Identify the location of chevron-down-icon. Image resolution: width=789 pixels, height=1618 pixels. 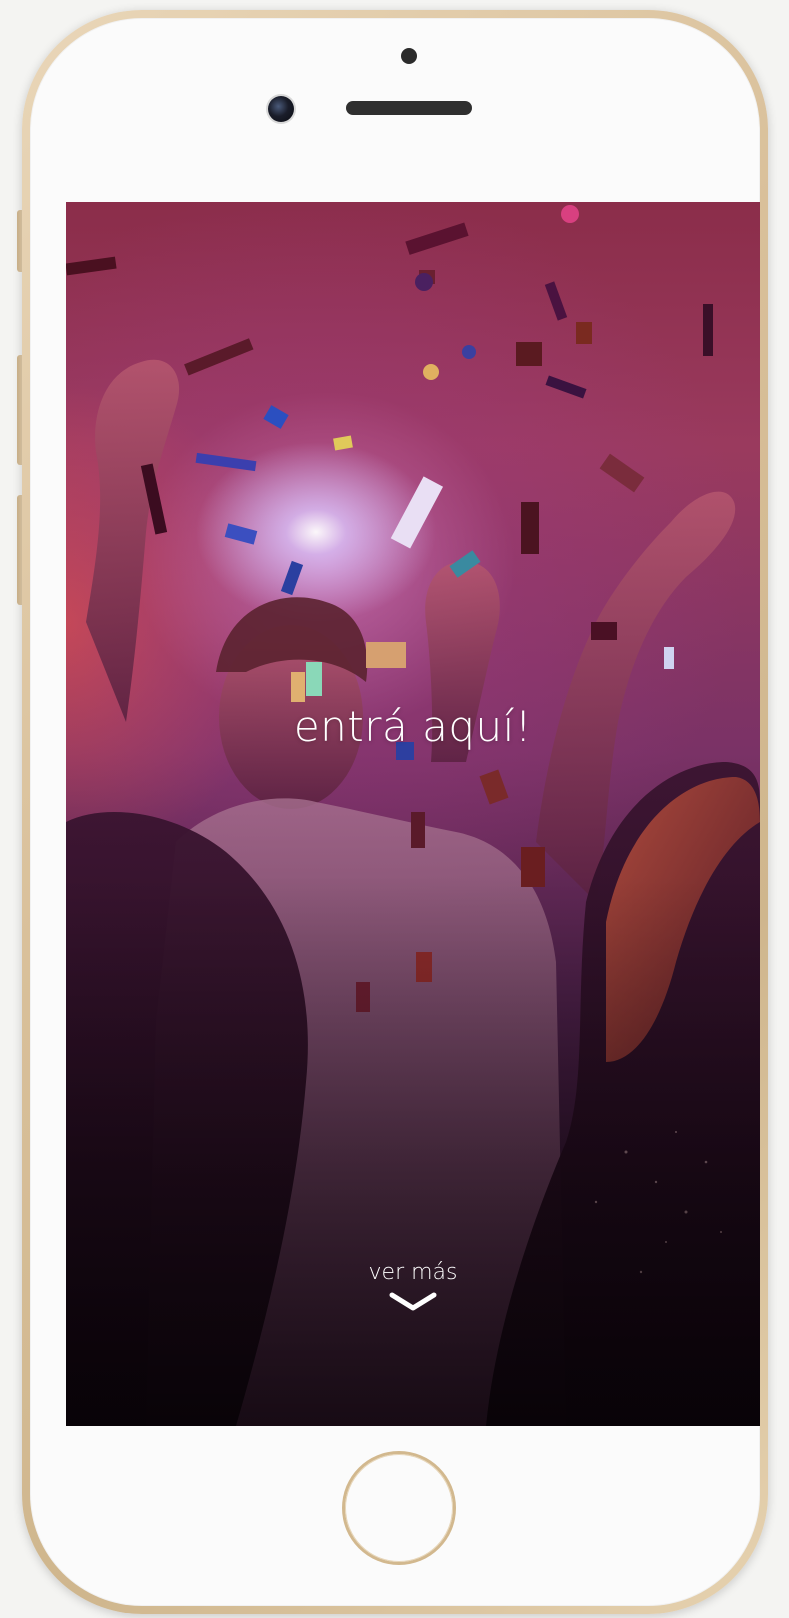
(413, 1305).